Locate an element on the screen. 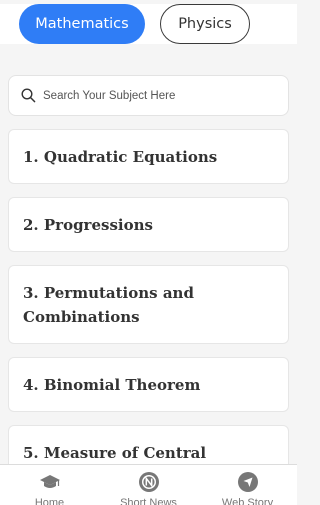  search-icon is located at coordinates (28, 95).